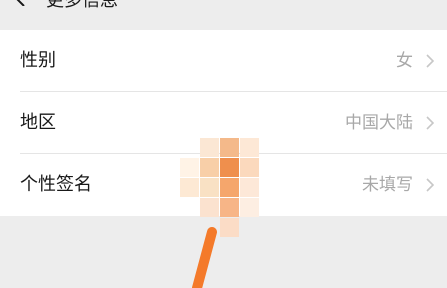 Image resolution: width=447 pixels, height=288 pixels. Describe the element at coordinates (38, 60) in the screenshot. I see `row-label: 性别` at that location.